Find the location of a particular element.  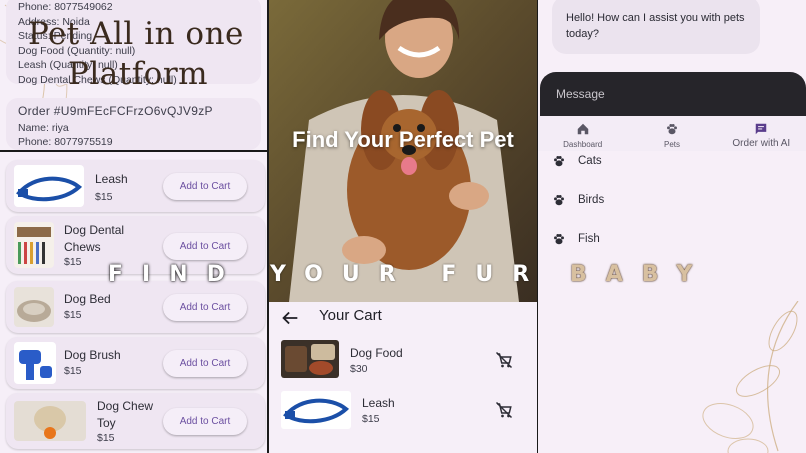

tagline-your-fur: YOUR FUR is located at coordinates (409, 274).